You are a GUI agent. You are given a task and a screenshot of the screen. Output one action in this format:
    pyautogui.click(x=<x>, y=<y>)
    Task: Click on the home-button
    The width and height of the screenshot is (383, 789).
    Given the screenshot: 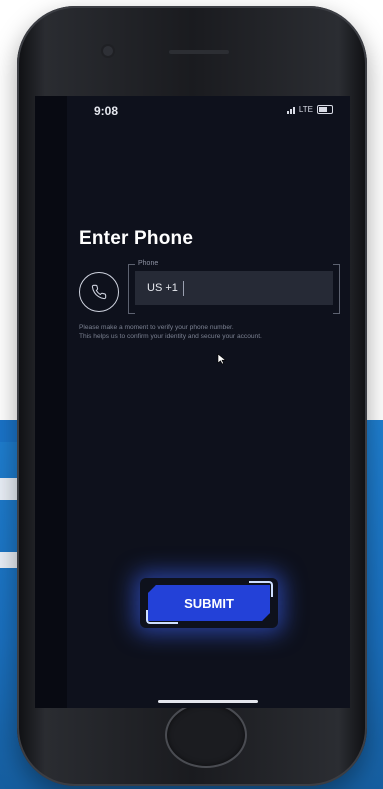 What is the action you would take?
    pyautogui.click(x=206, y=735)
    